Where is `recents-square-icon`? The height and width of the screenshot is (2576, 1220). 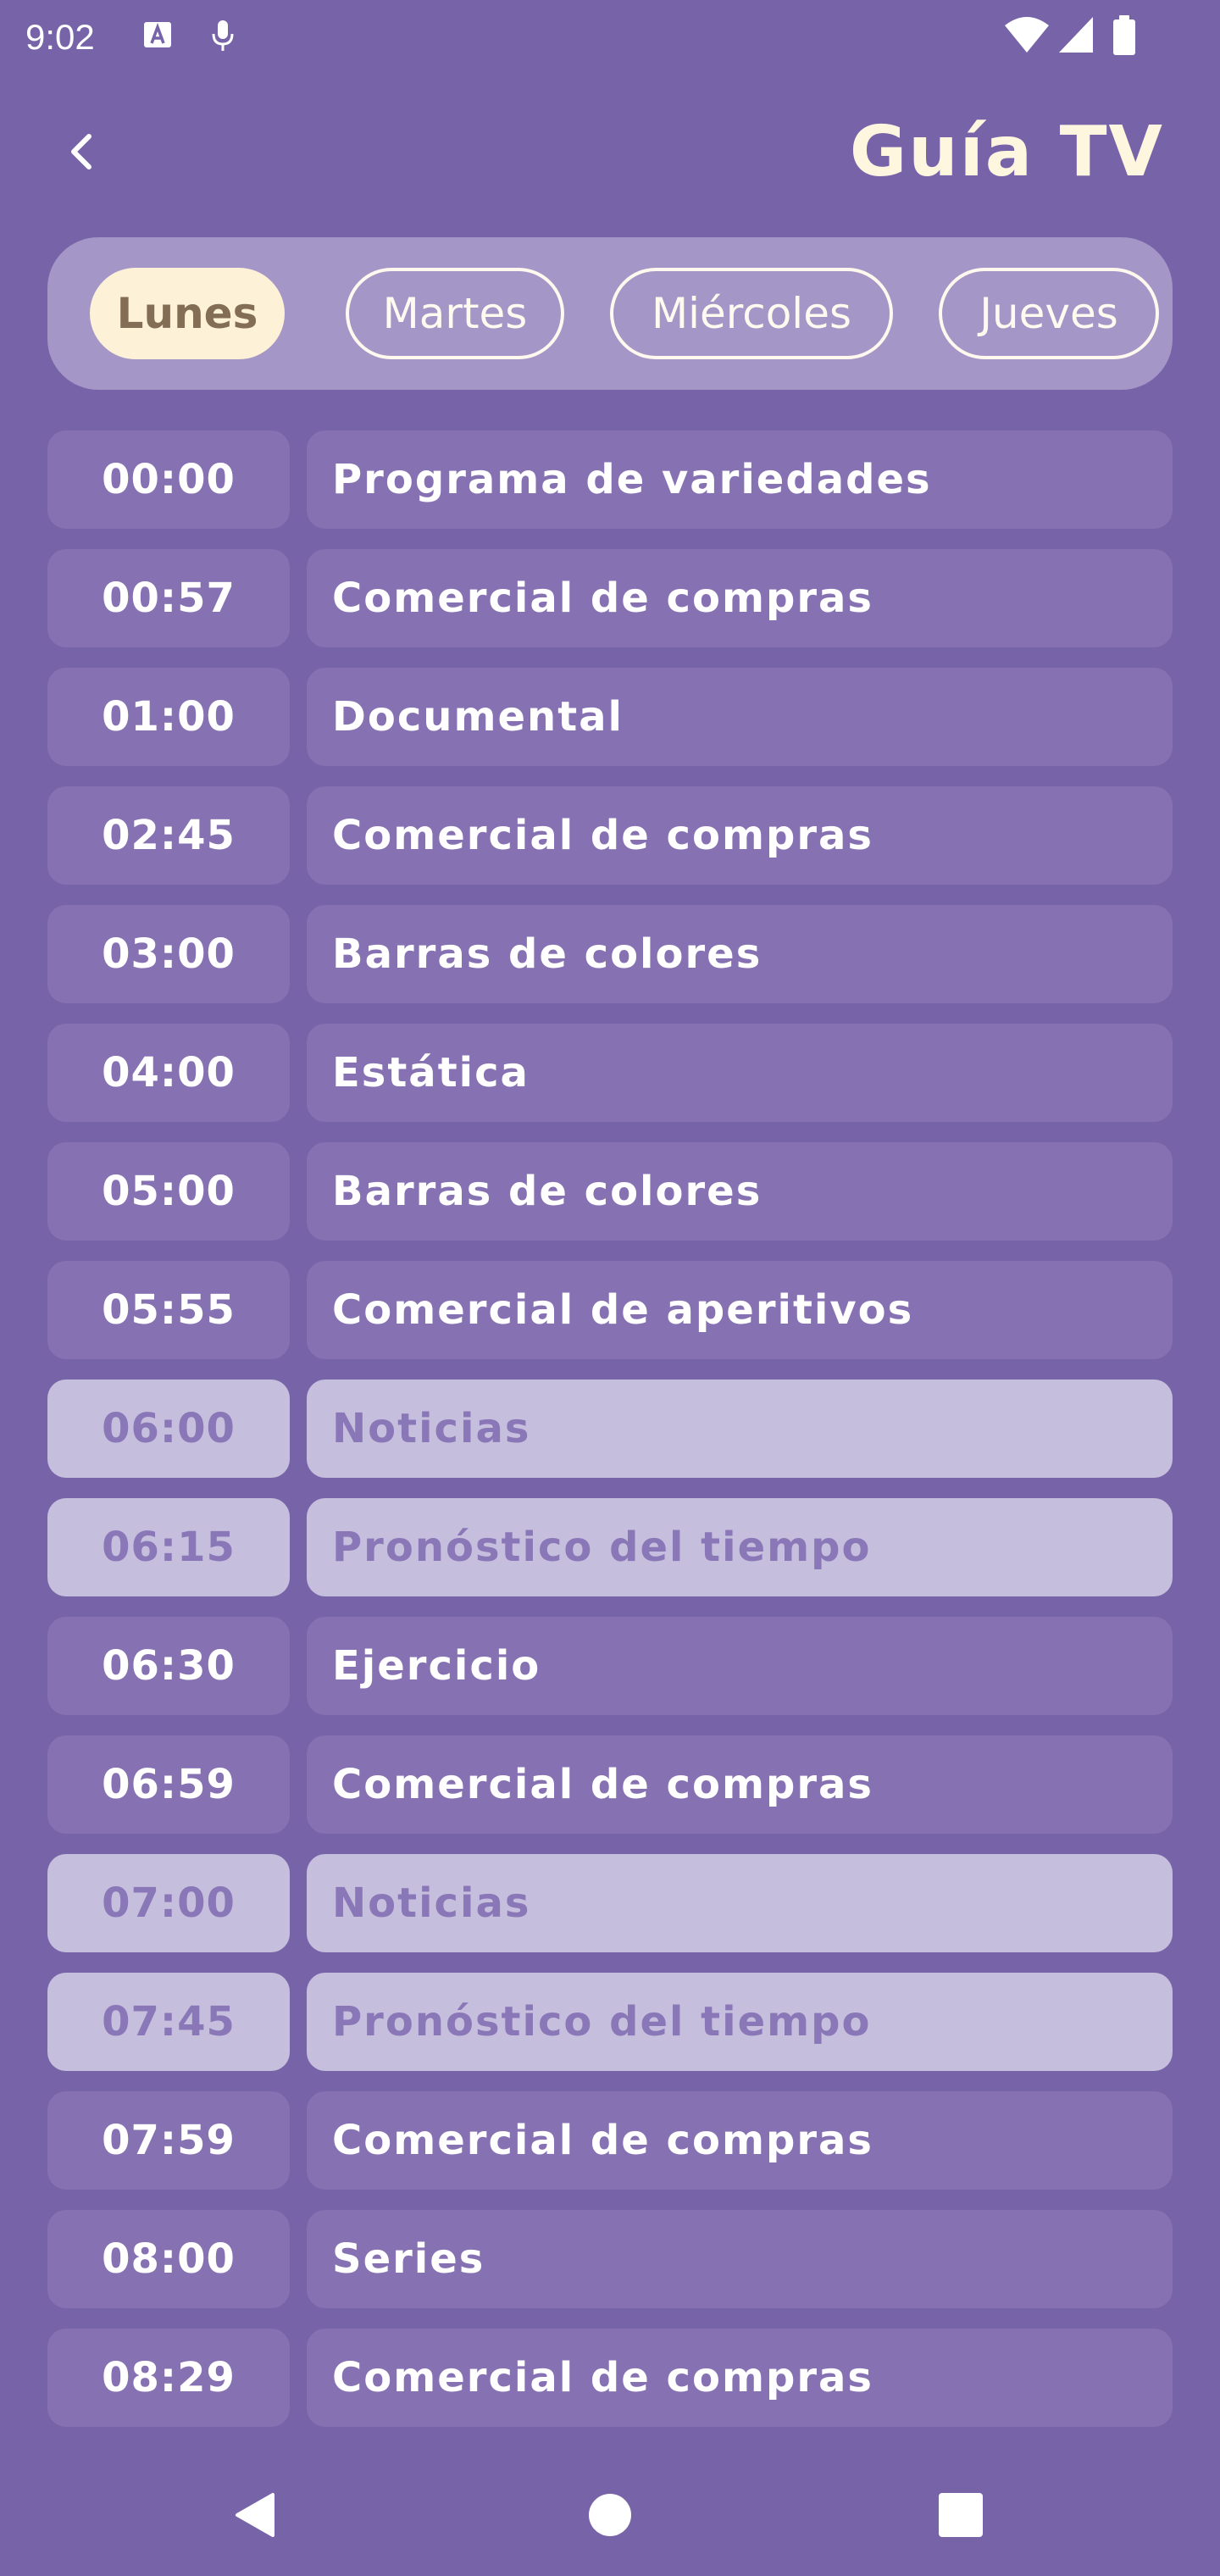
recents-square-icon is located at coordinates (960, 2516).